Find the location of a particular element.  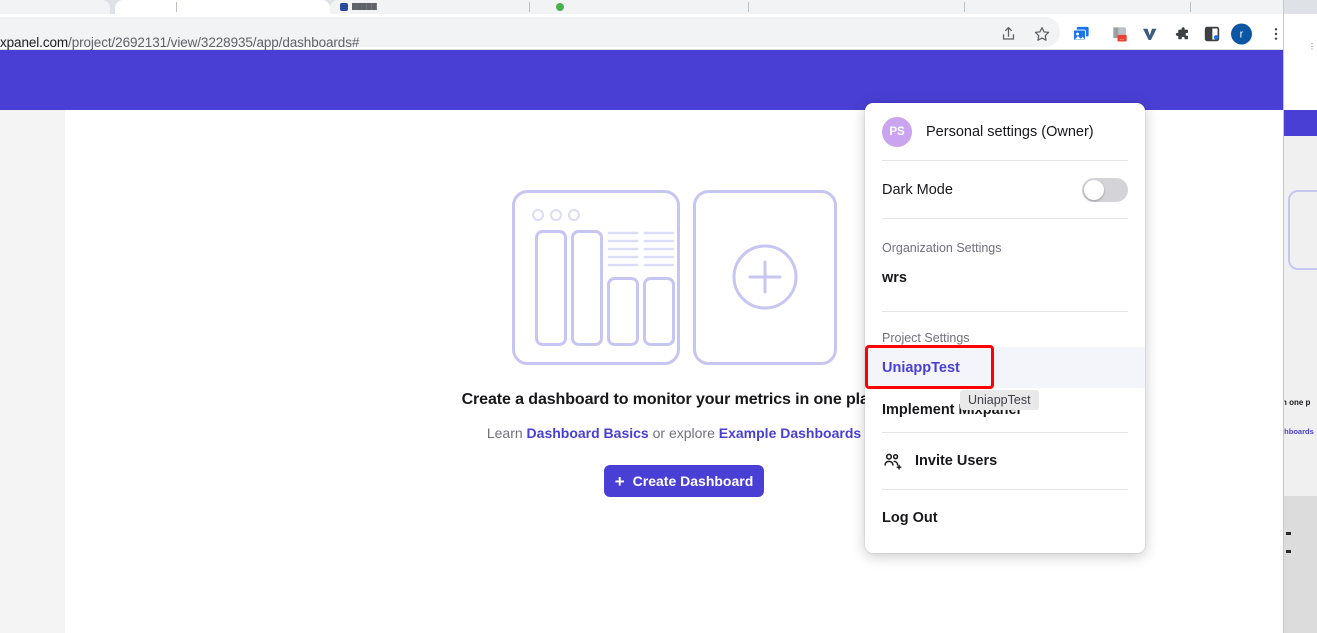

menu-item-personal-settings: PS Personal settings (Owner) is located at coordinates (1005, 131).